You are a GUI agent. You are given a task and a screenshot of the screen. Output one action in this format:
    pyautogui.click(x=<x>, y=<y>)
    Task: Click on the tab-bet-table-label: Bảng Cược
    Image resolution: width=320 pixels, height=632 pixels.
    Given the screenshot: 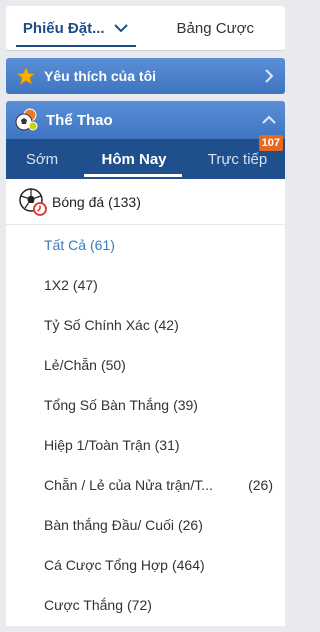 What is the action you would take?
    pyautogui.click(x=215, y=28)
    